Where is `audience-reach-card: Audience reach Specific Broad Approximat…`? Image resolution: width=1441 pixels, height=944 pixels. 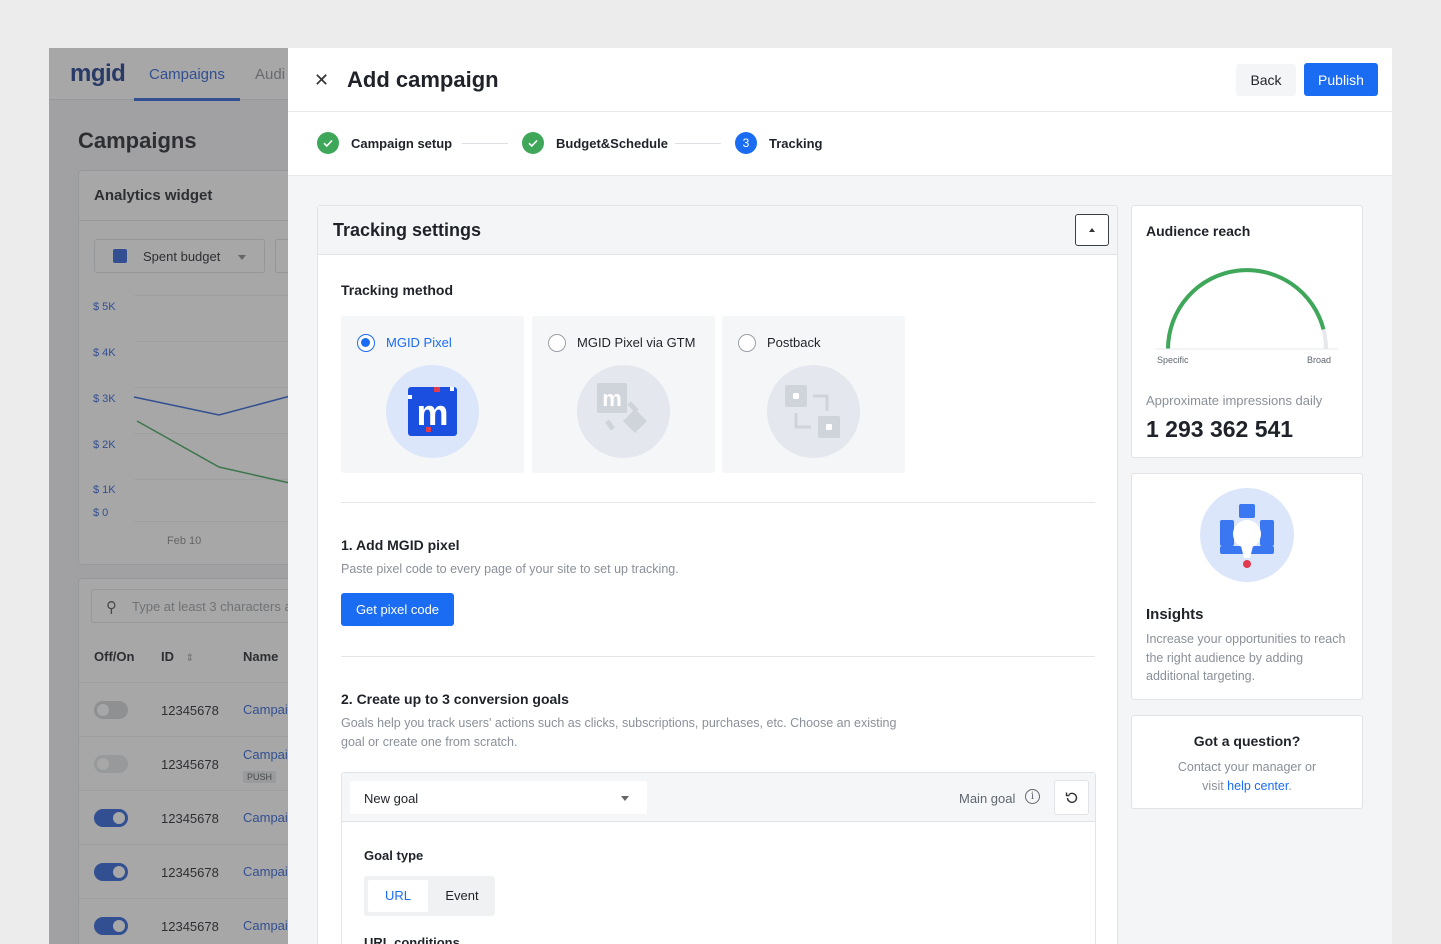
audience-reach-card: Audience reach Specific Broad Approximat… is located at coordinates (1247, 331).